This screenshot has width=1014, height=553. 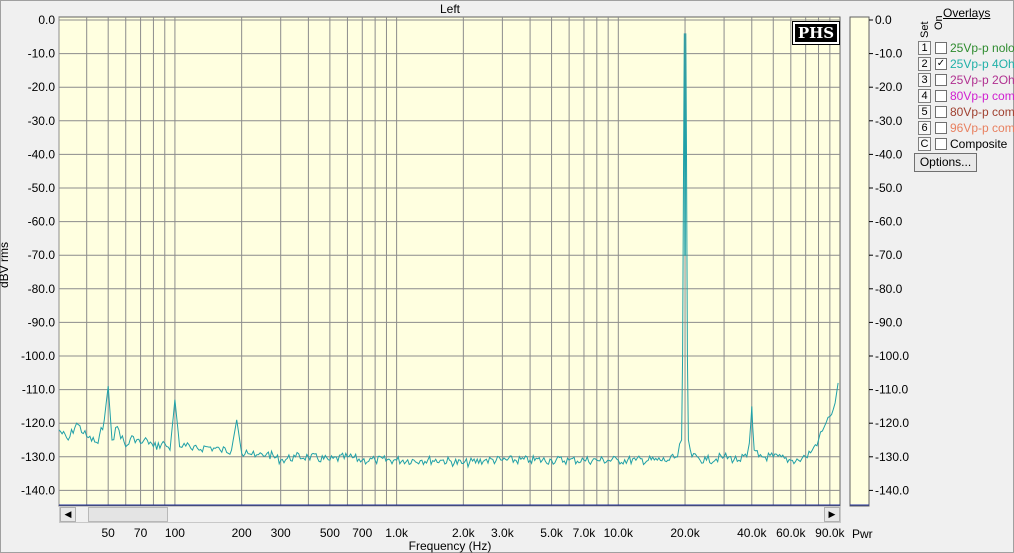 What do you see at coordinates (982, 128) in the screenshot?
I see `overlay-label: 96Vp-p com` at bounding box center [982, 128].